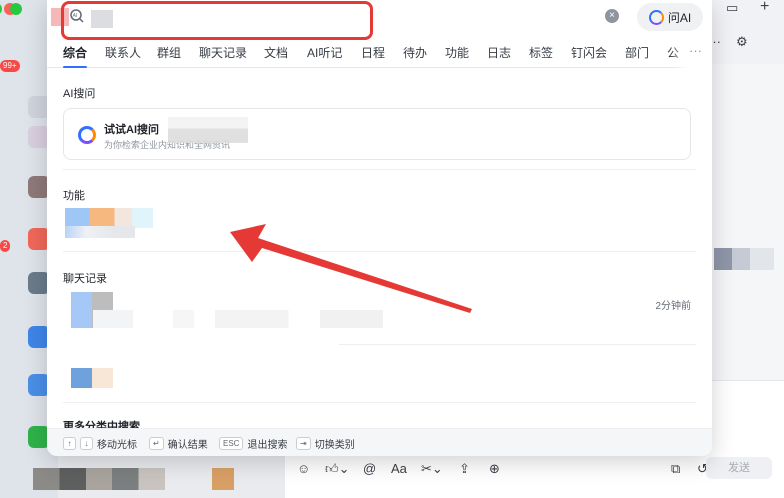 Image resolution: width=784 pixels, height=498 pixels. Describe the element at coordinates (377, 224) in the screenshot. I see `feature-result-item` at that location.